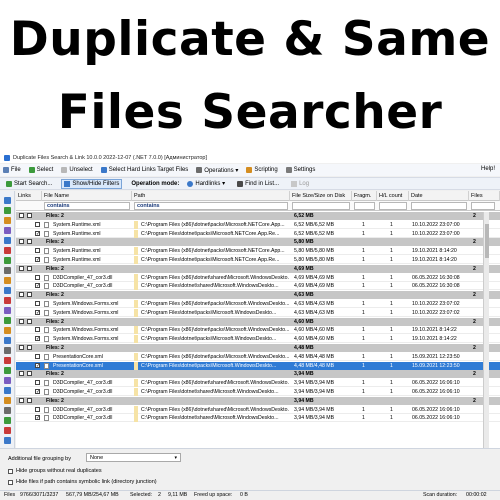 This screenshot has width=500, height=500. What do you see at coordinates (10, 471) in the screenshot?
I see `hide-groups-checkbox` at bounding box center [10, 471].